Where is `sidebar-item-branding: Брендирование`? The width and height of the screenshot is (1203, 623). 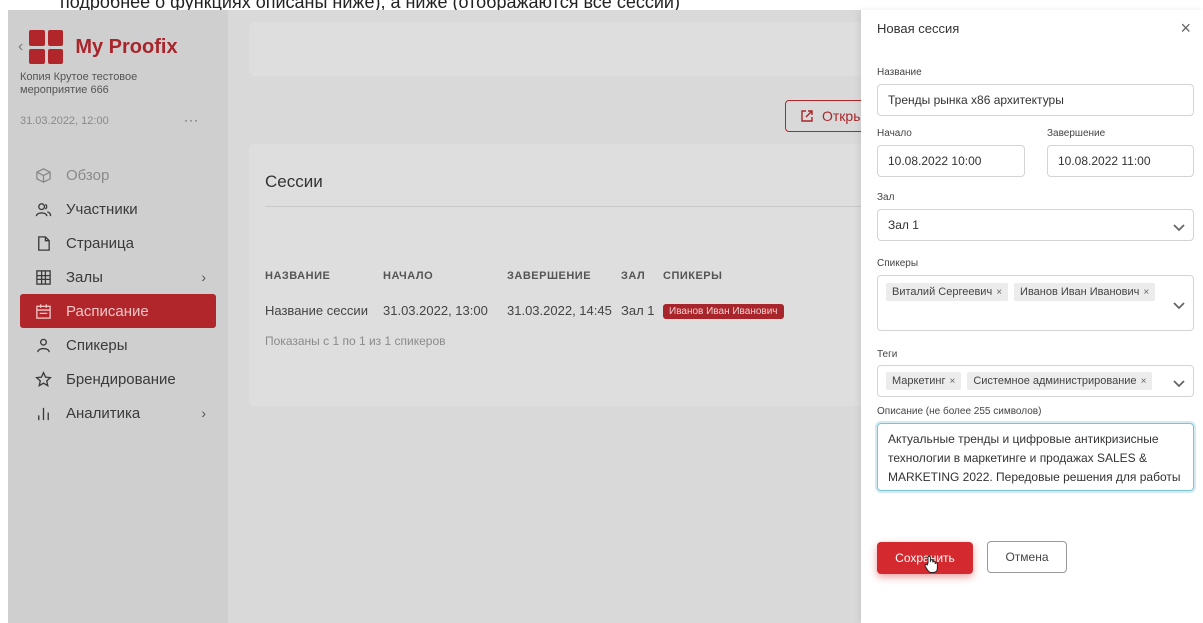 sidebar-item-branding: Брендирование is located at coordinates (118, 379).